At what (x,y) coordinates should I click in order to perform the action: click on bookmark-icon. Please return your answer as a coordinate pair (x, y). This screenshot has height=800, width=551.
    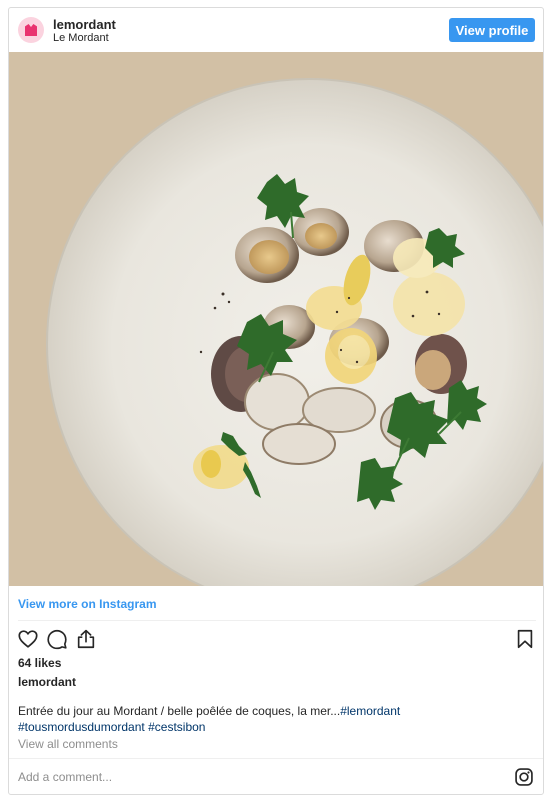
    Looking at the image, I should click on (525, 639).